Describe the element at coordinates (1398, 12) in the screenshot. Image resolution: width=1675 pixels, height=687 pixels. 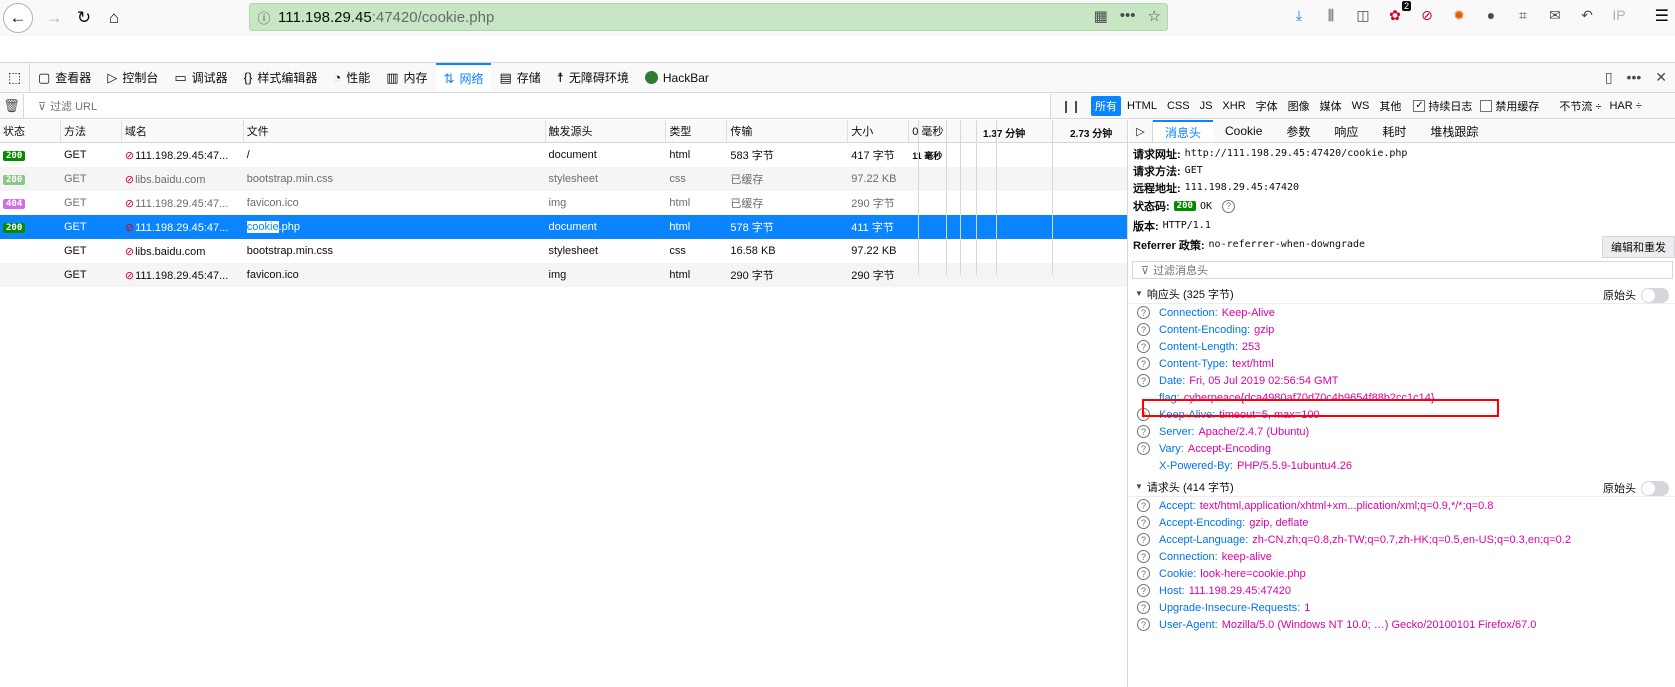
I see `extension-icon: ✿ 2` at that location.